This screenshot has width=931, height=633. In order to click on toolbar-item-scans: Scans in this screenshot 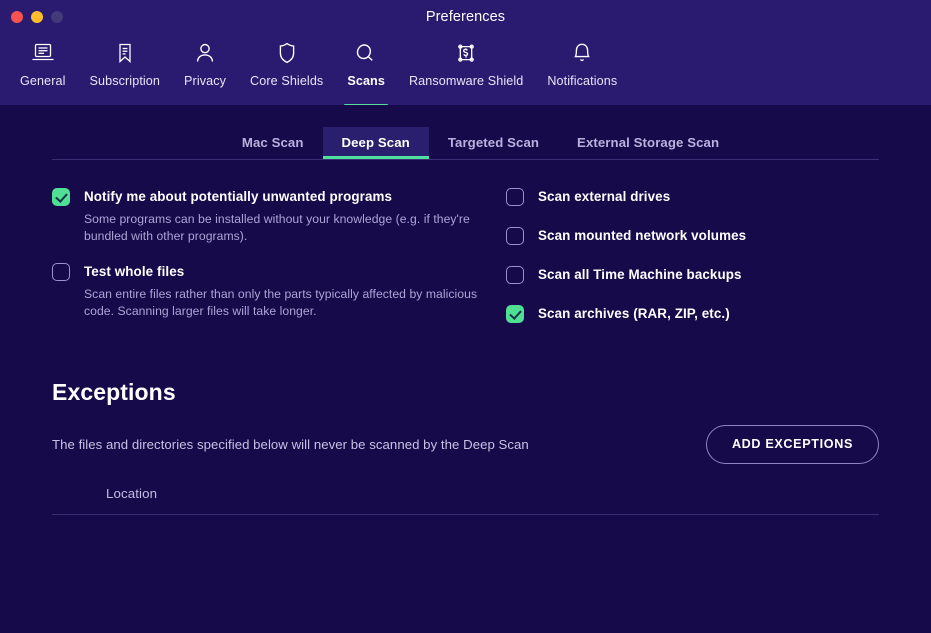, I will do `click(366, 71)`.